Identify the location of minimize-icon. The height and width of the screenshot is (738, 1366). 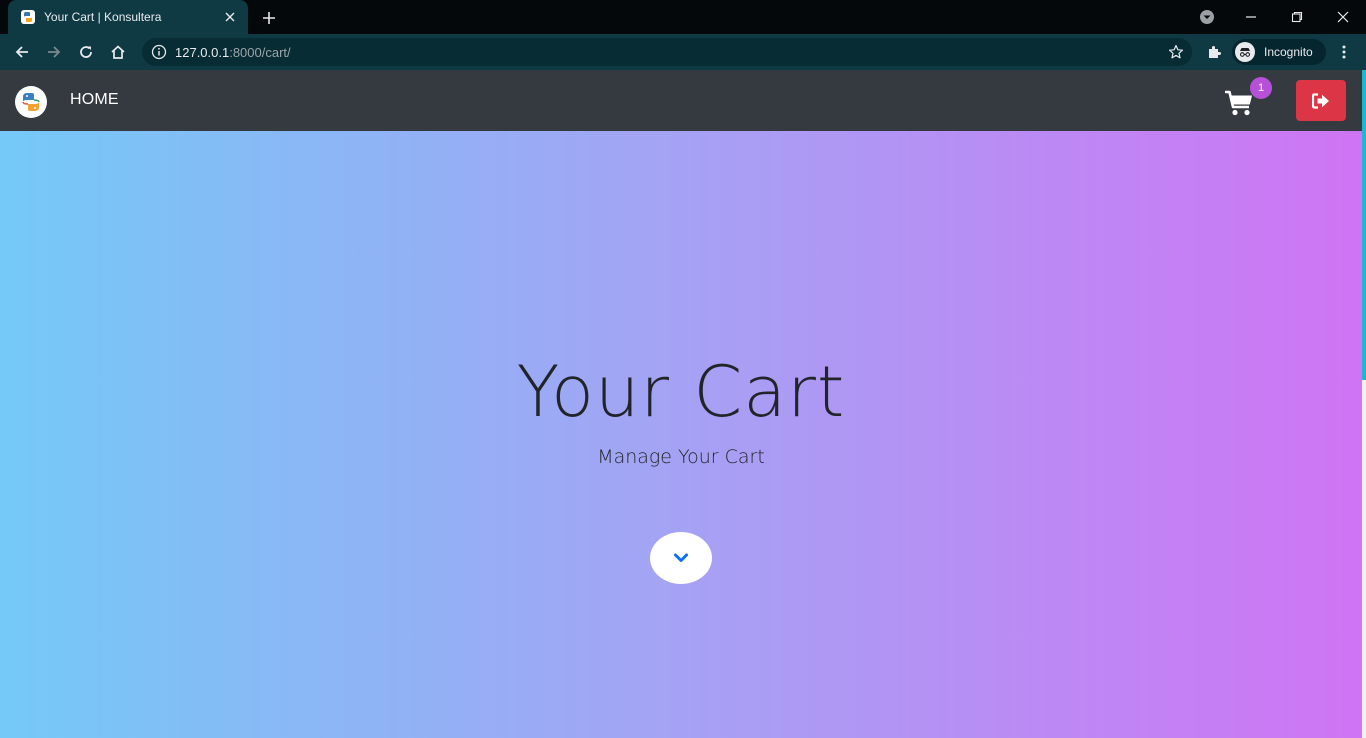
(1251, 17).